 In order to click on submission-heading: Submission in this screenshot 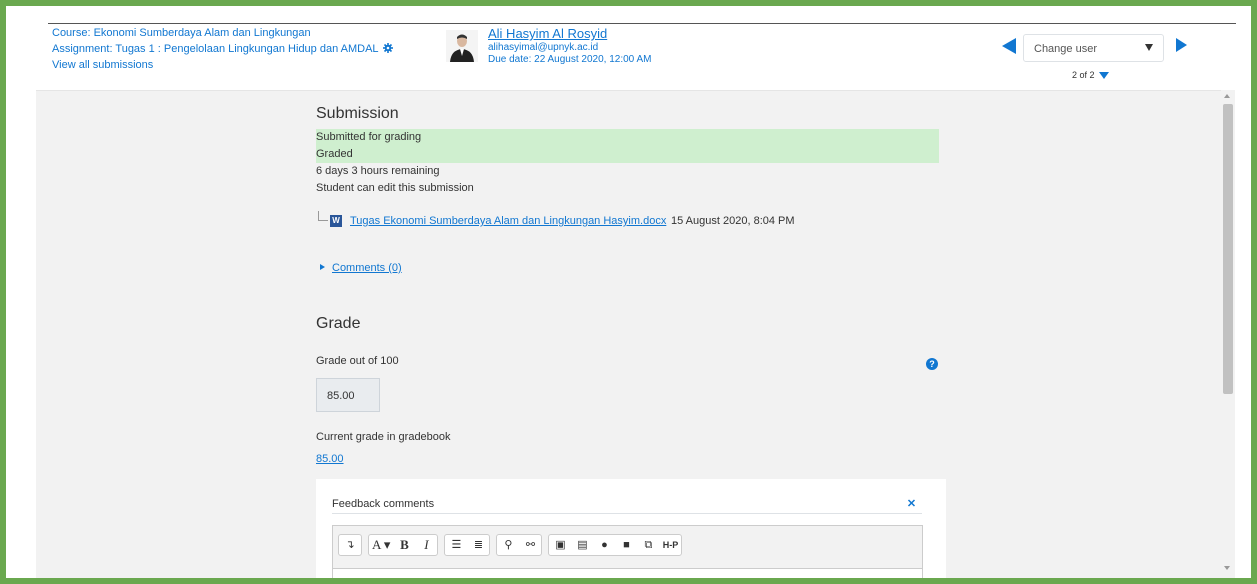, I will do `click(357, 113)`.